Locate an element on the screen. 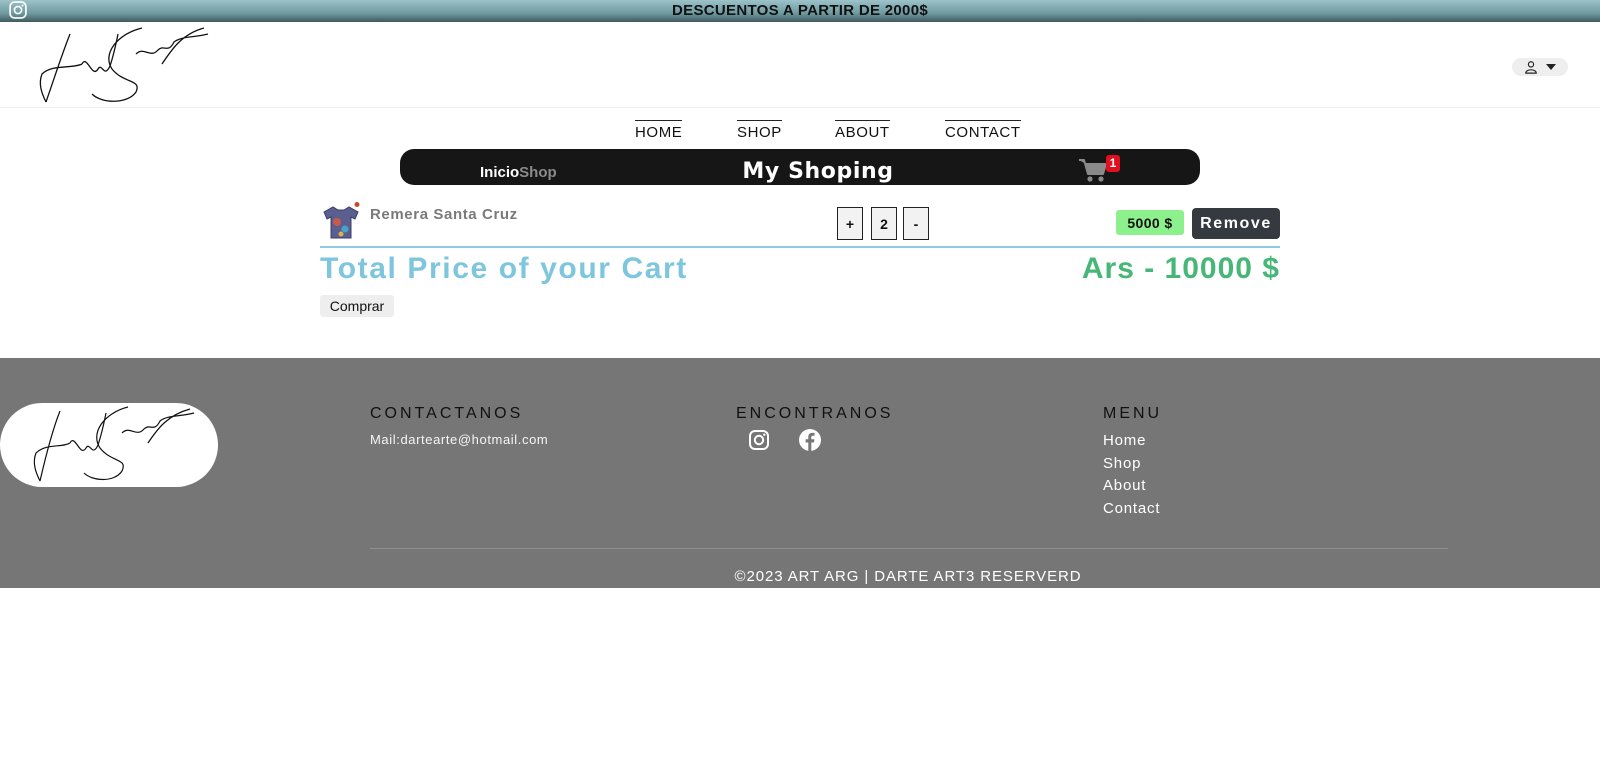 This screenshot has width=1600, height=778. copyright-text: ©2023 ART ARG | DARTE ART3 RESERVERD is located at coordinates (908, 576).